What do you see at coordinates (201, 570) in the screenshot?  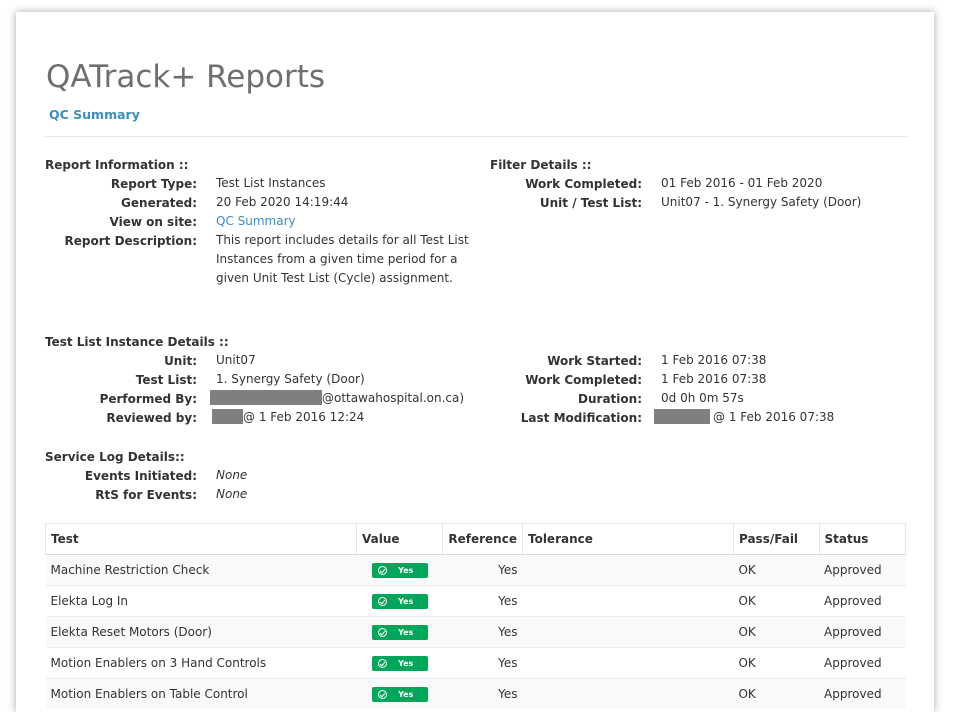 I see `test-name: Machine Restriction Check` at bounding box center [201, 570].